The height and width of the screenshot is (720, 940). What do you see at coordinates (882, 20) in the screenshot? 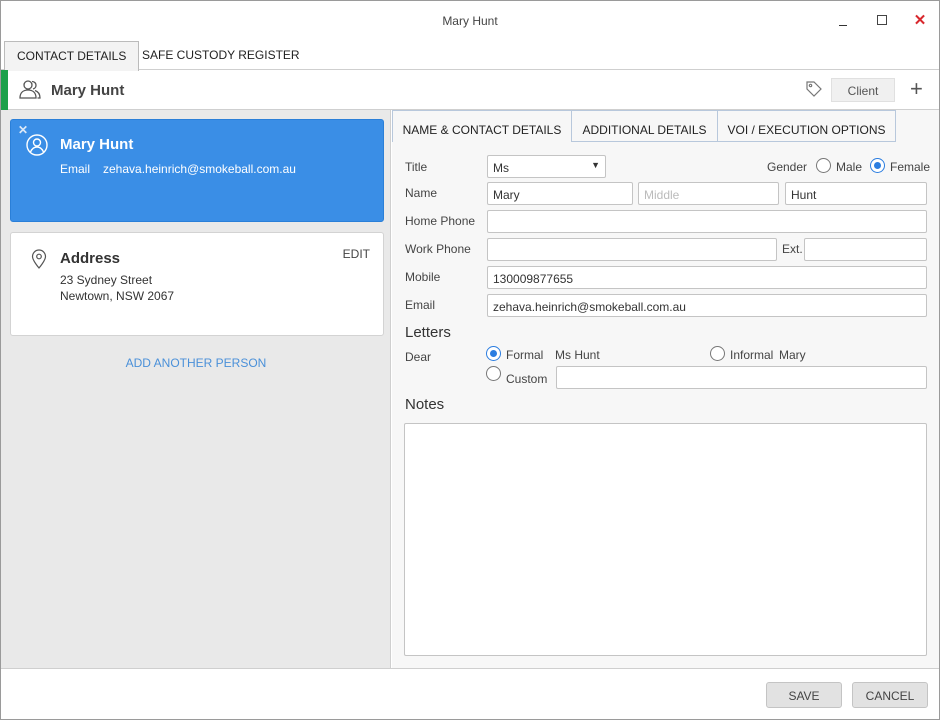
I see `maximize-icon` at bounding box center [882, 20].